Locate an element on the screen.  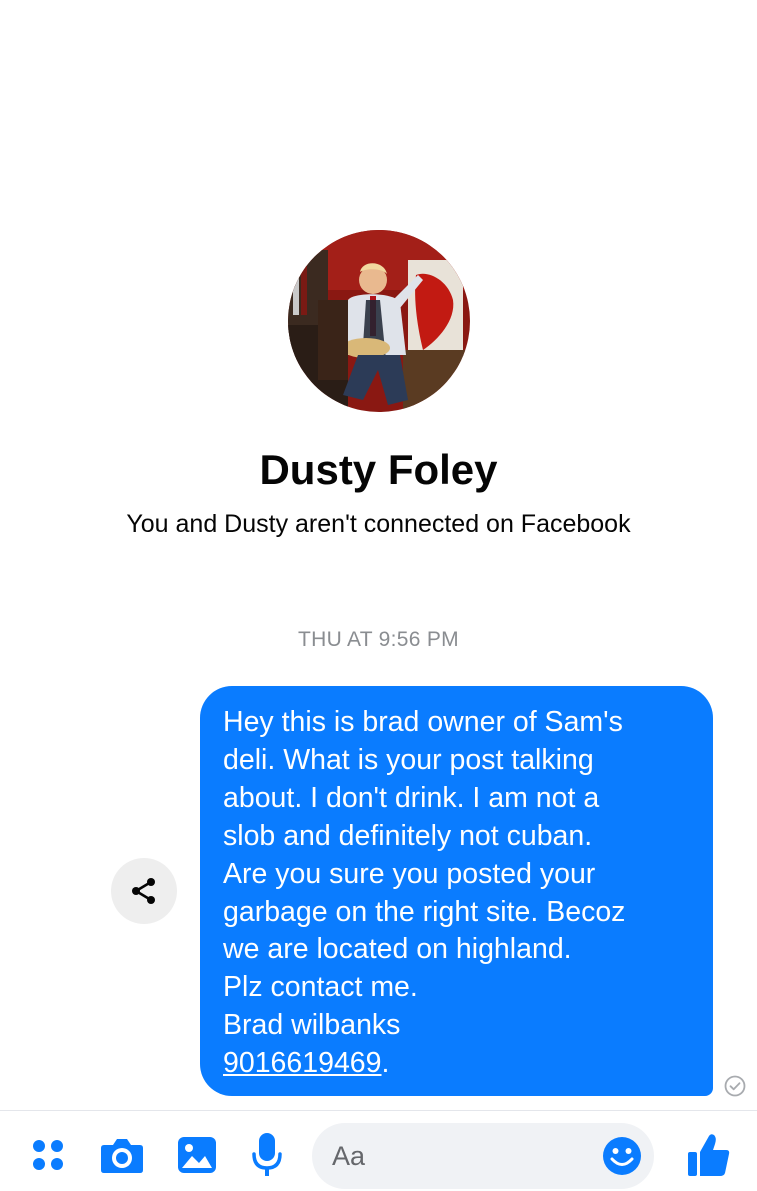
message-composer is located at coordinates (378, 1151).